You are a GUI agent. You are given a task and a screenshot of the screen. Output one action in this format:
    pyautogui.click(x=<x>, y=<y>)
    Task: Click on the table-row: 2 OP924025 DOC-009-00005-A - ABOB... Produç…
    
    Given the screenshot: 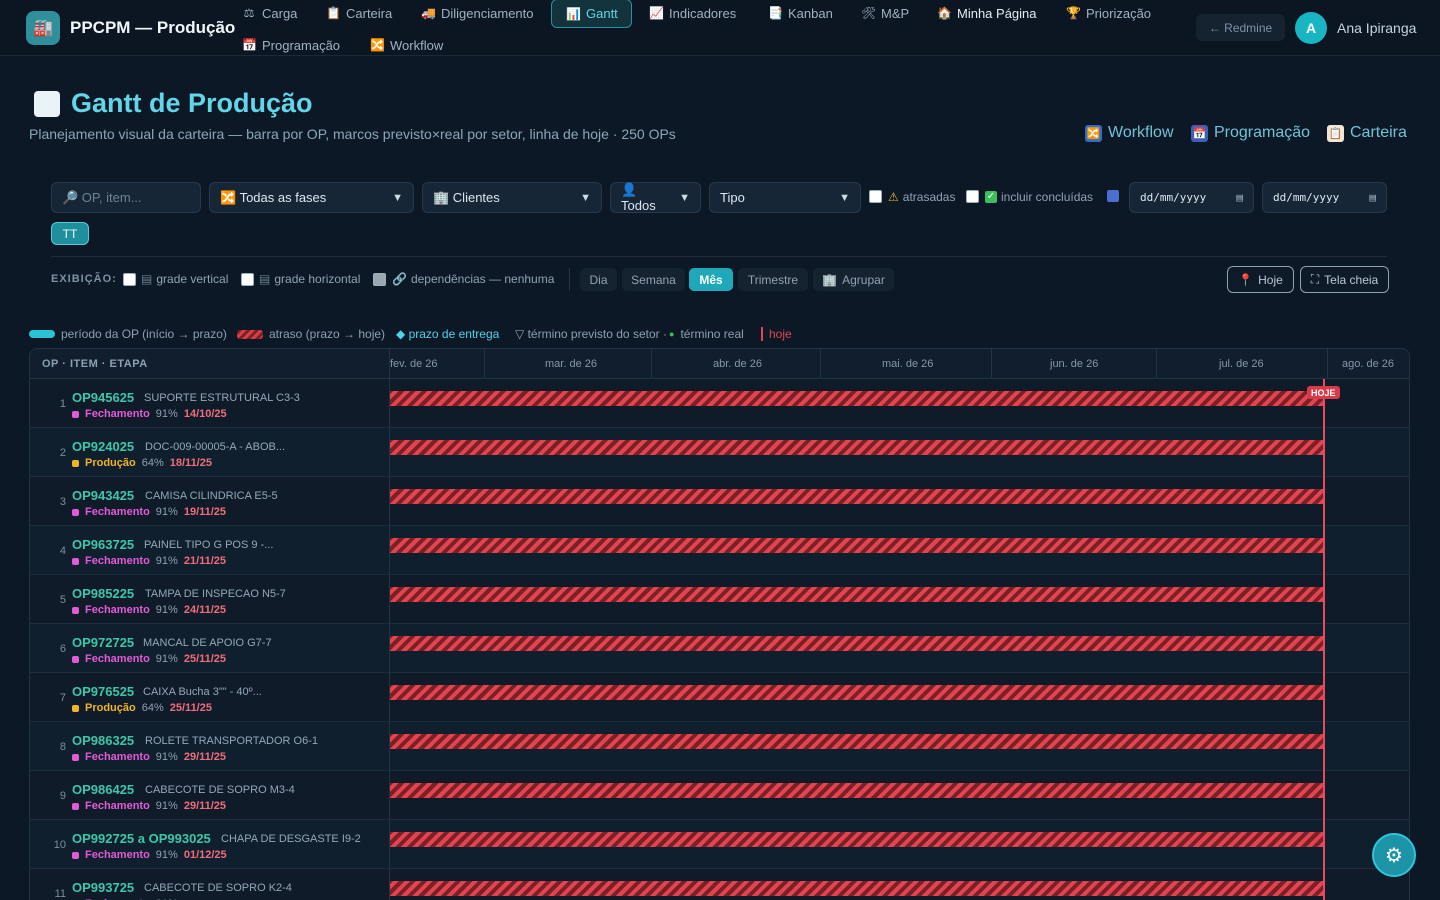 What is the action you would take?
    pyautogui.click(x=719, y=452)
    